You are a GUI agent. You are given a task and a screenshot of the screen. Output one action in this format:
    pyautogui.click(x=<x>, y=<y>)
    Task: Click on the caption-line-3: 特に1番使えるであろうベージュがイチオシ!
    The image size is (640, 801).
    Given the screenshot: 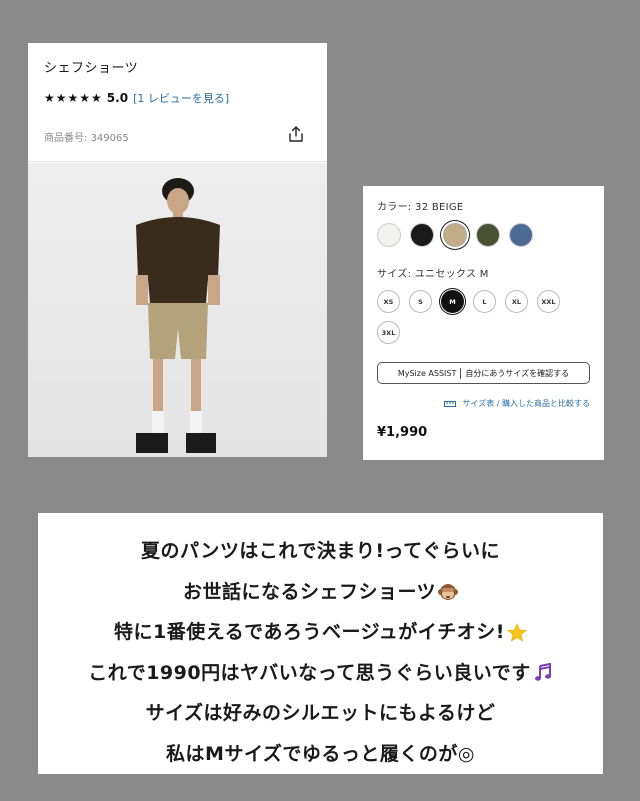 What is the action you would take?
    pyautogui.click(x=320, y=632)
    